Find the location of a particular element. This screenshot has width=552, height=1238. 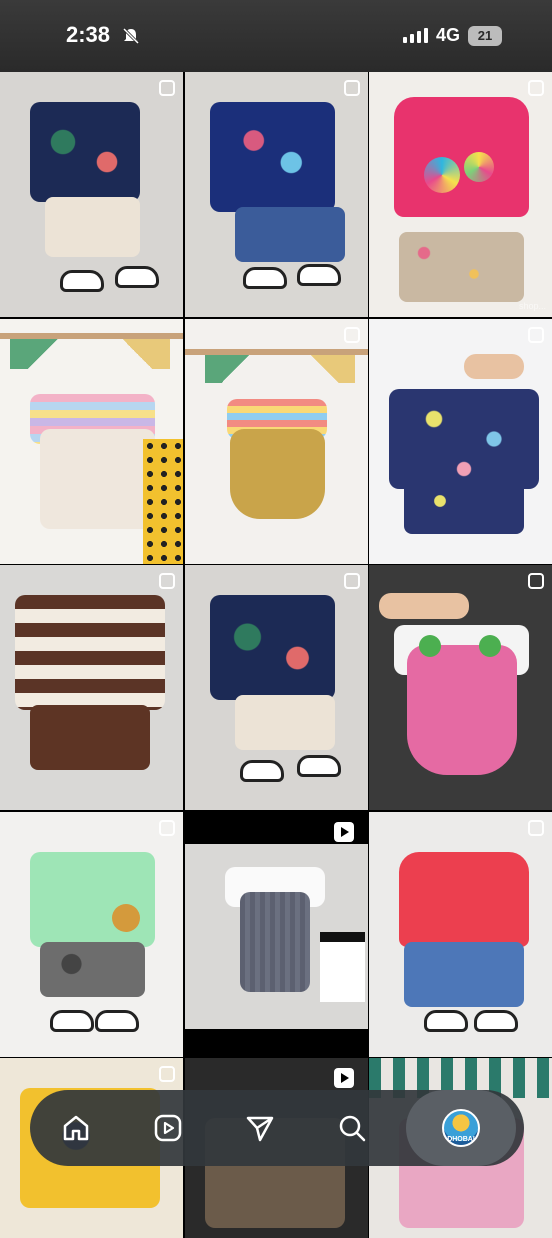

status-time: 2:38 is located at coordinates (88, 34).